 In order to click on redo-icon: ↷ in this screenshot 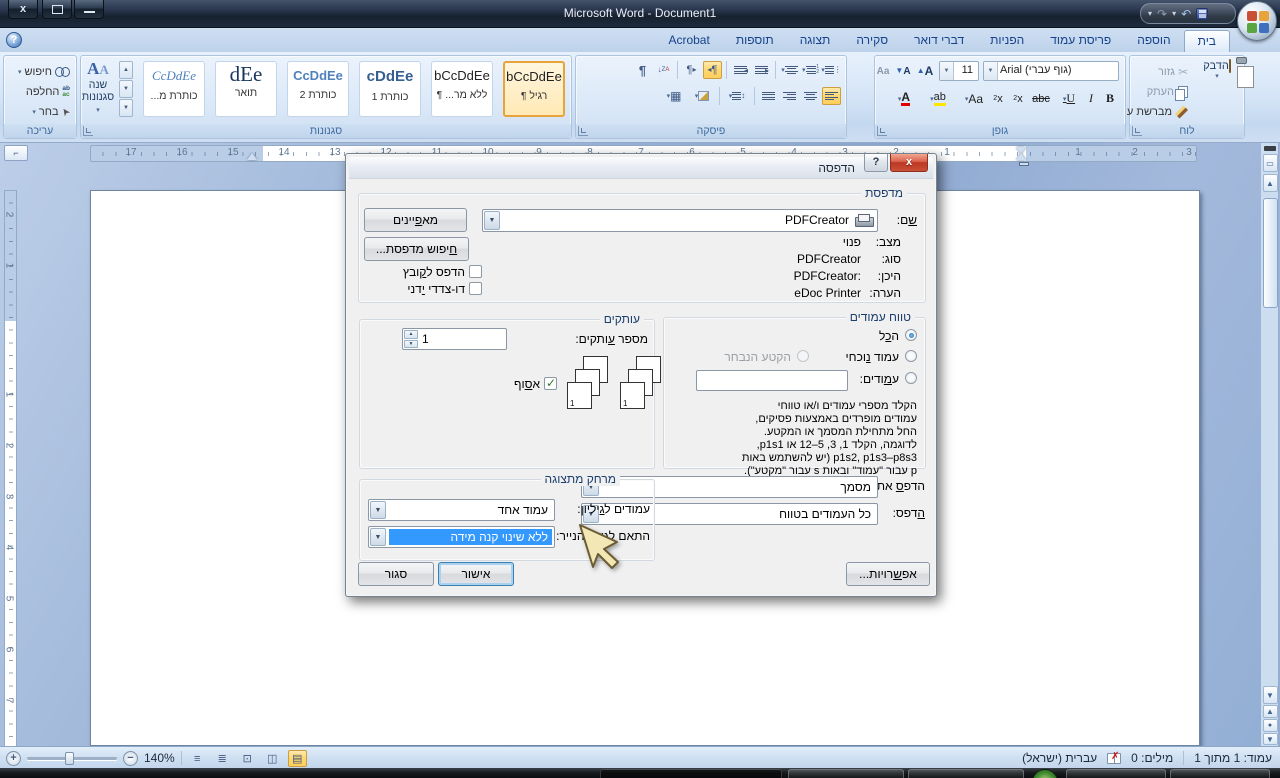, I will do `click(1162, 14)`.